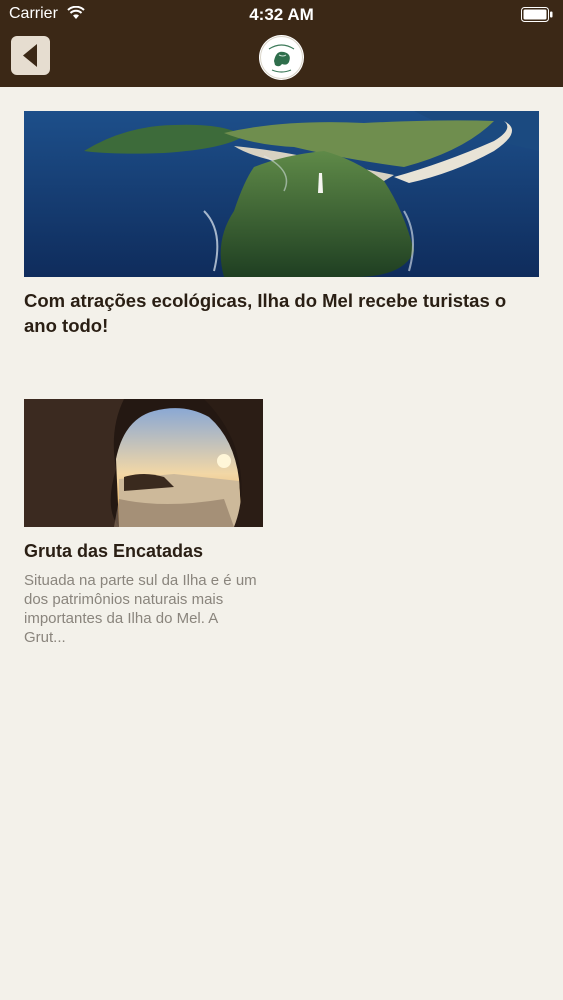 This screenshot has height=1000, width=563. Describe the element at coordinates (537, 14) in the screenshot. I see `battery-icon` at that location.